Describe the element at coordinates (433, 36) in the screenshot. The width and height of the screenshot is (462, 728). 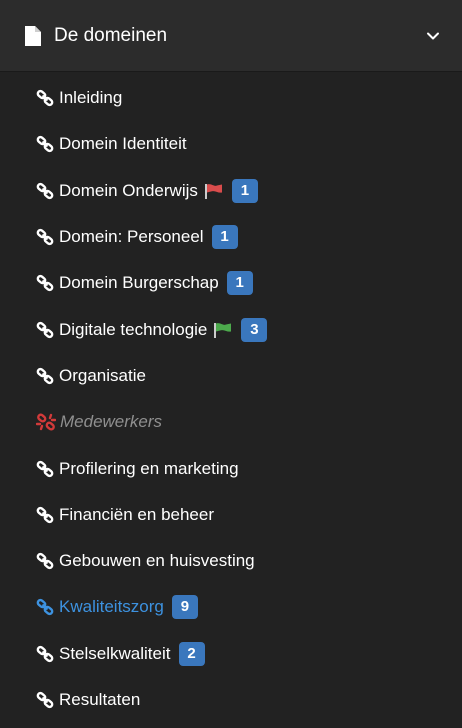
I see `chevron-down-icon` at that location.